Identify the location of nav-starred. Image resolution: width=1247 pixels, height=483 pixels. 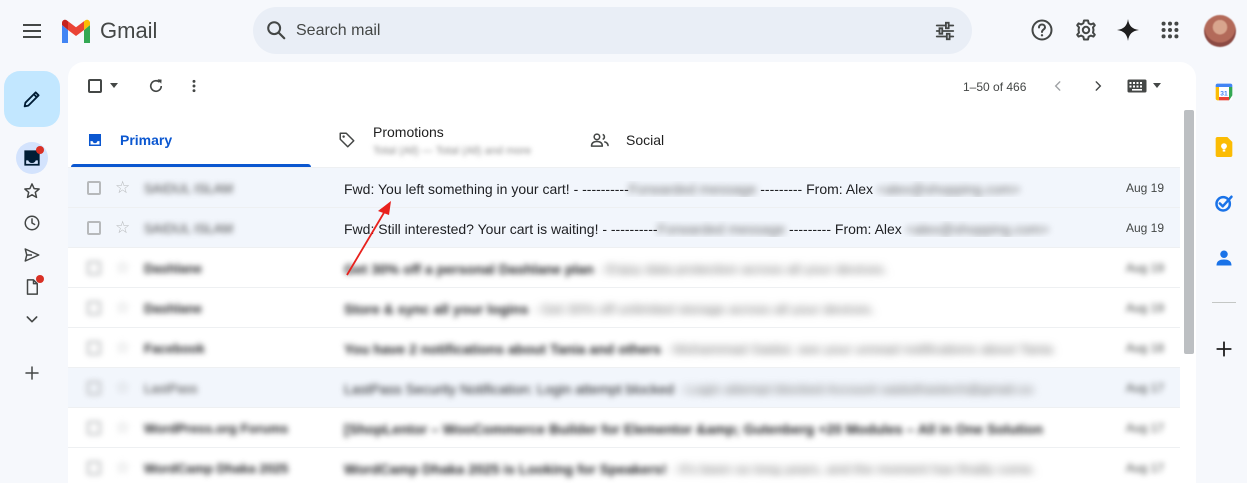
(32, 191).